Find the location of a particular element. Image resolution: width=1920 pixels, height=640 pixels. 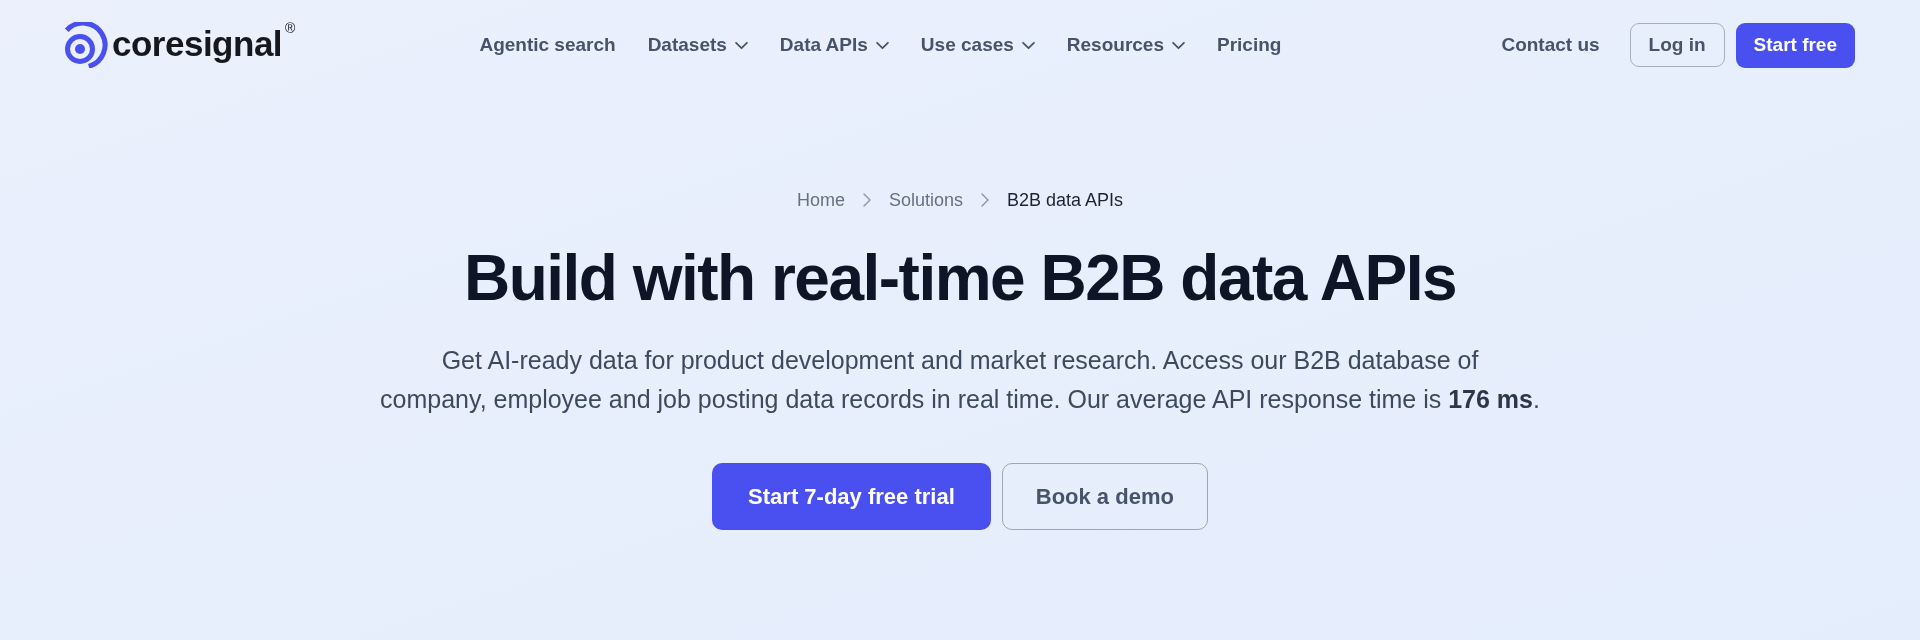

start-free-button: Start free is located at coordinates (1795, 45).